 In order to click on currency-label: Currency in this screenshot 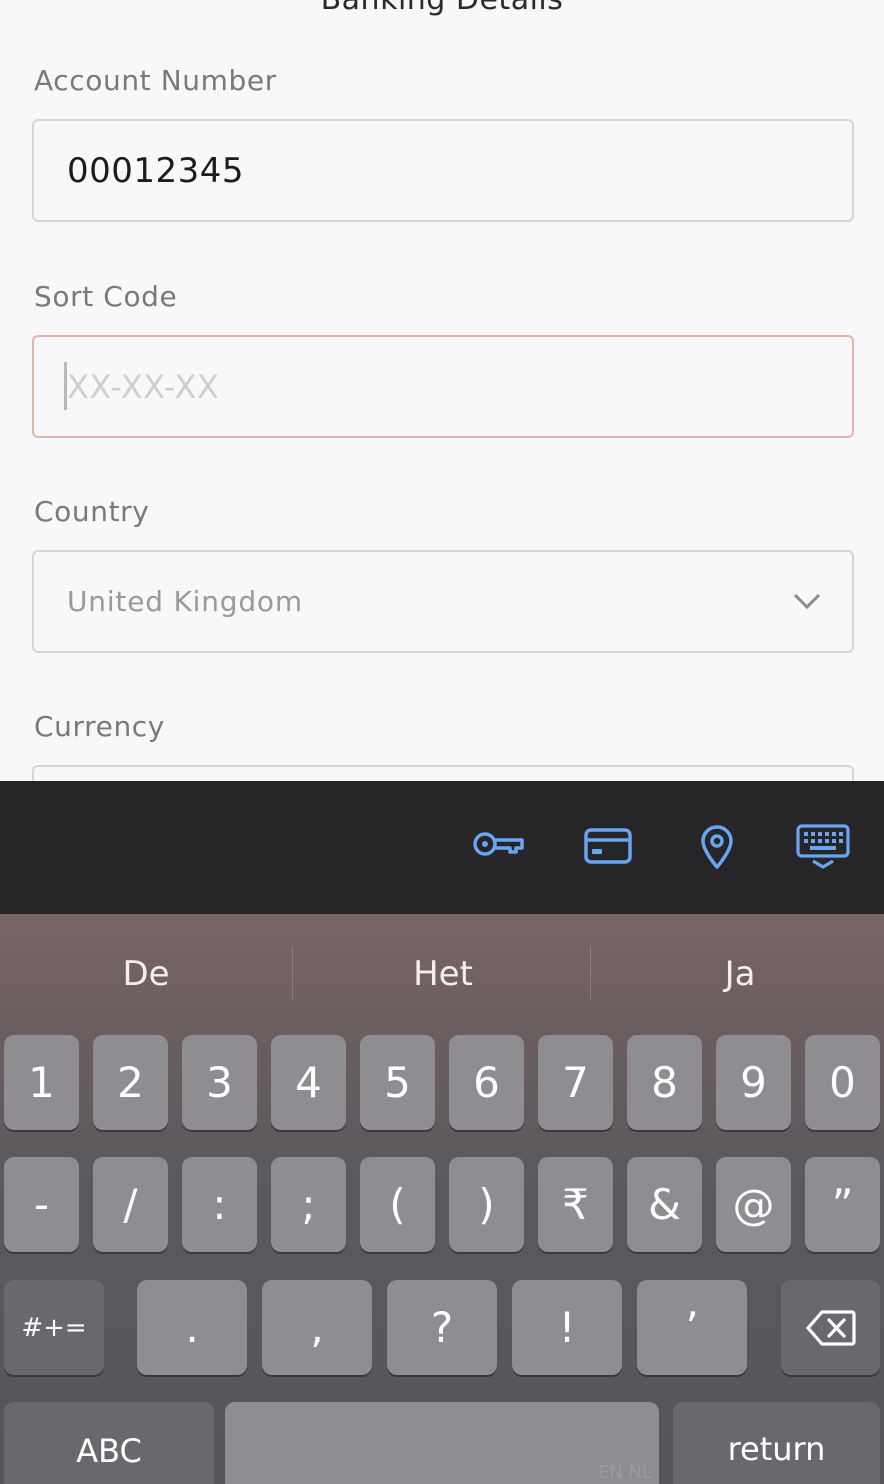, I will do `click(99, 726)`.